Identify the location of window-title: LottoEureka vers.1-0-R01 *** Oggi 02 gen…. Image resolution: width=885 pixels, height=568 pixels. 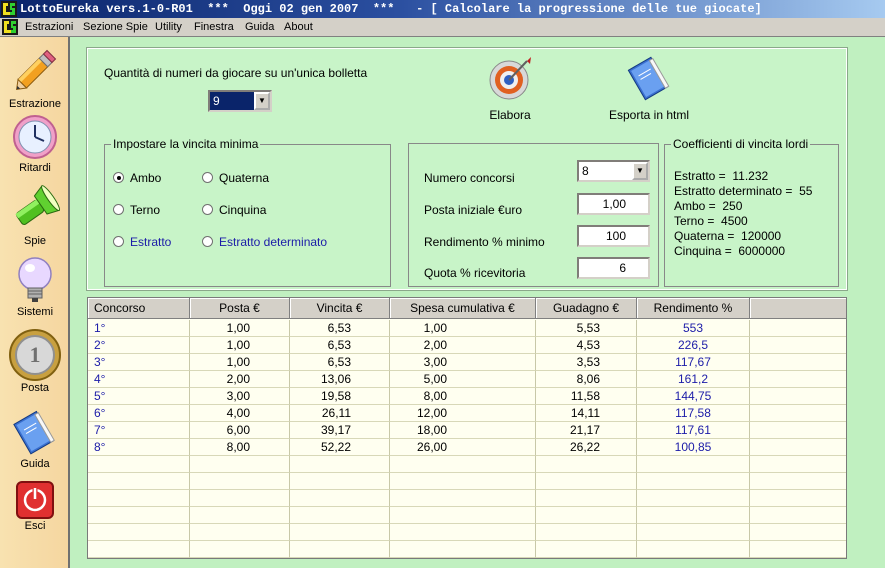
(391, 9).